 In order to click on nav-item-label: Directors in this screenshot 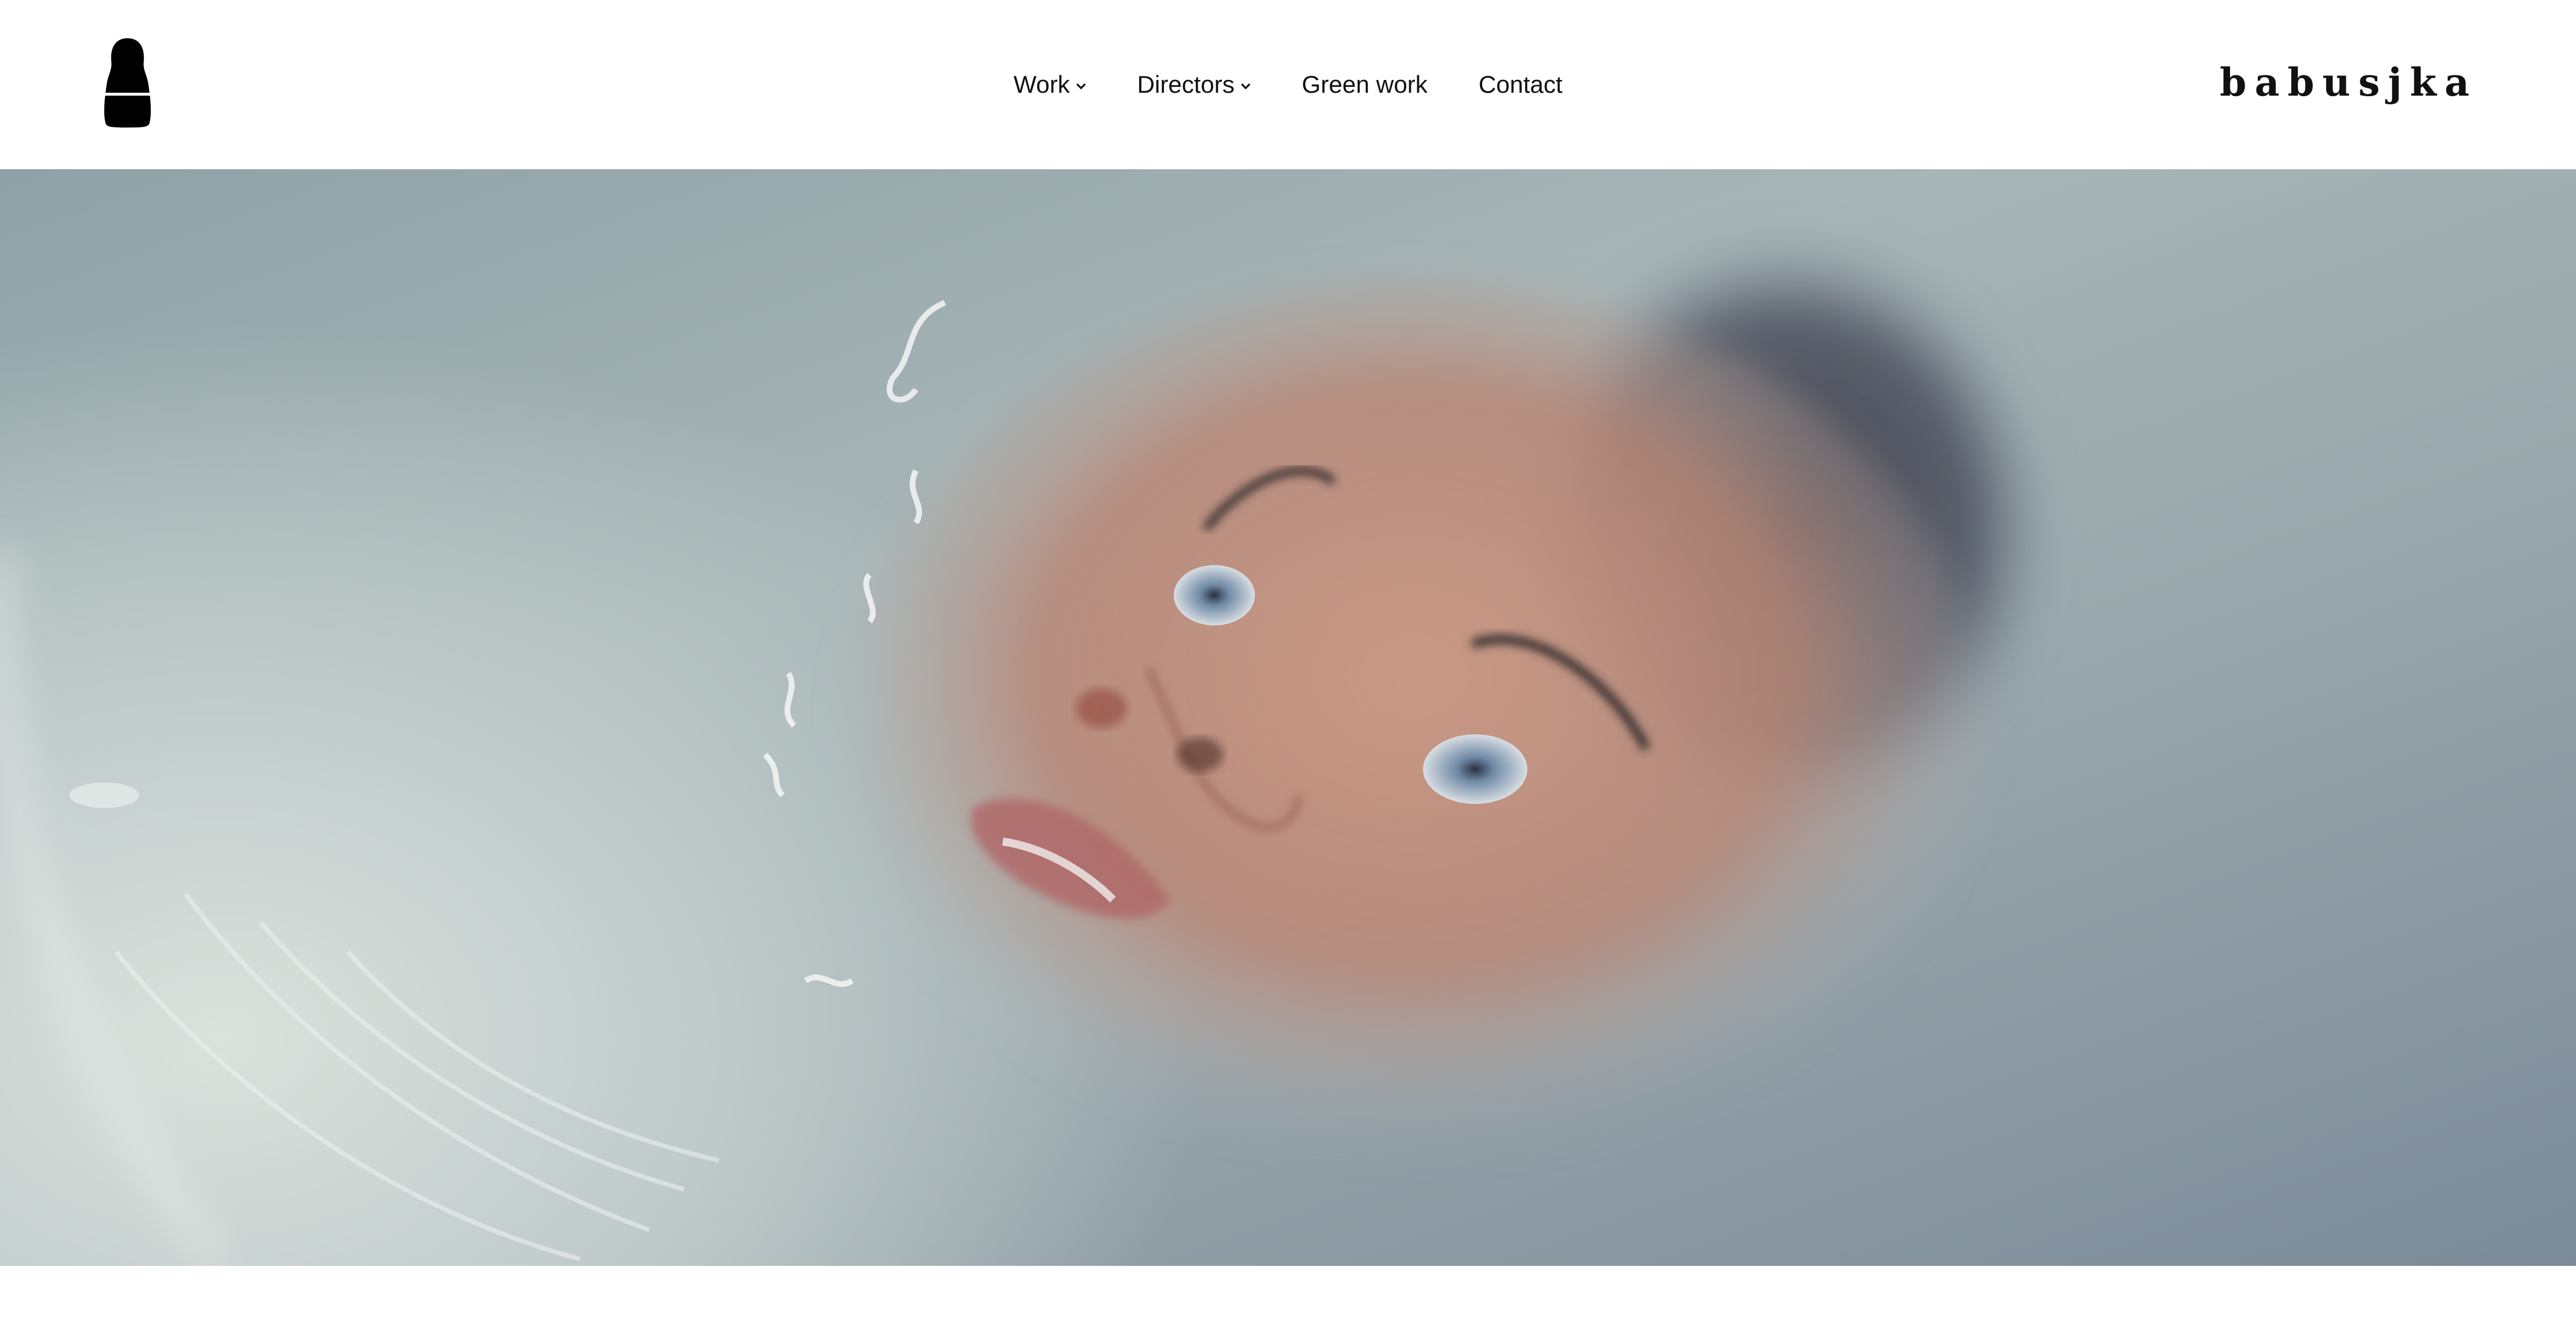, I will do `click(1186, 84)`.